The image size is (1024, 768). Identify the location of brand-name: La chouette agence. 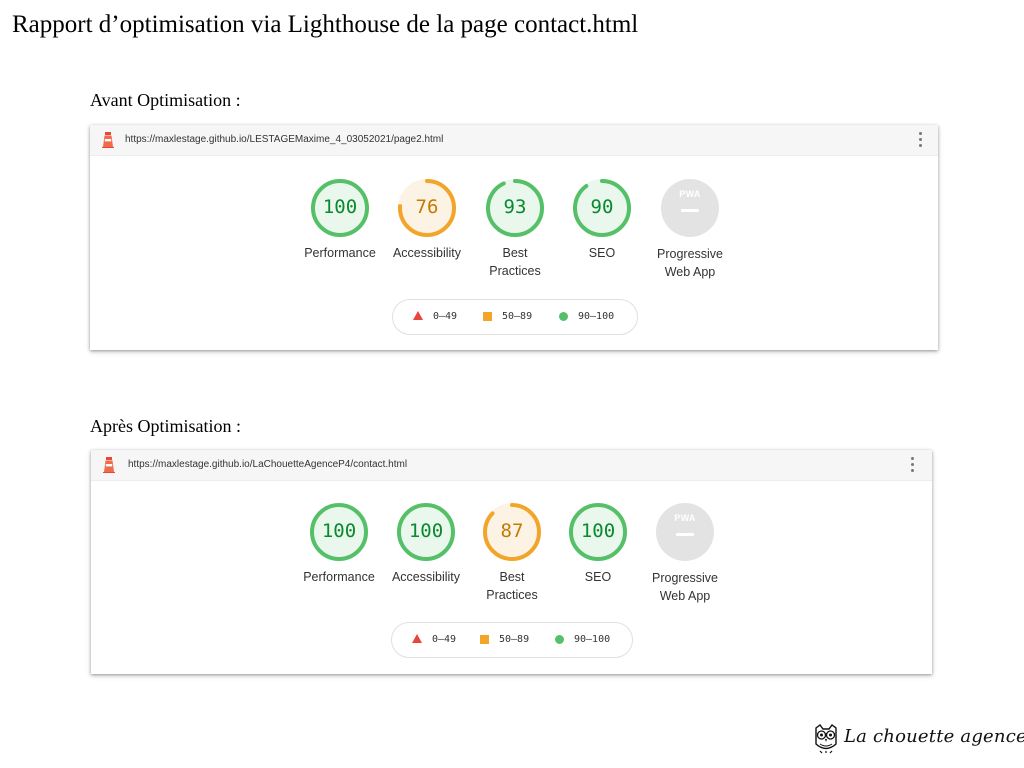
(934, 736).